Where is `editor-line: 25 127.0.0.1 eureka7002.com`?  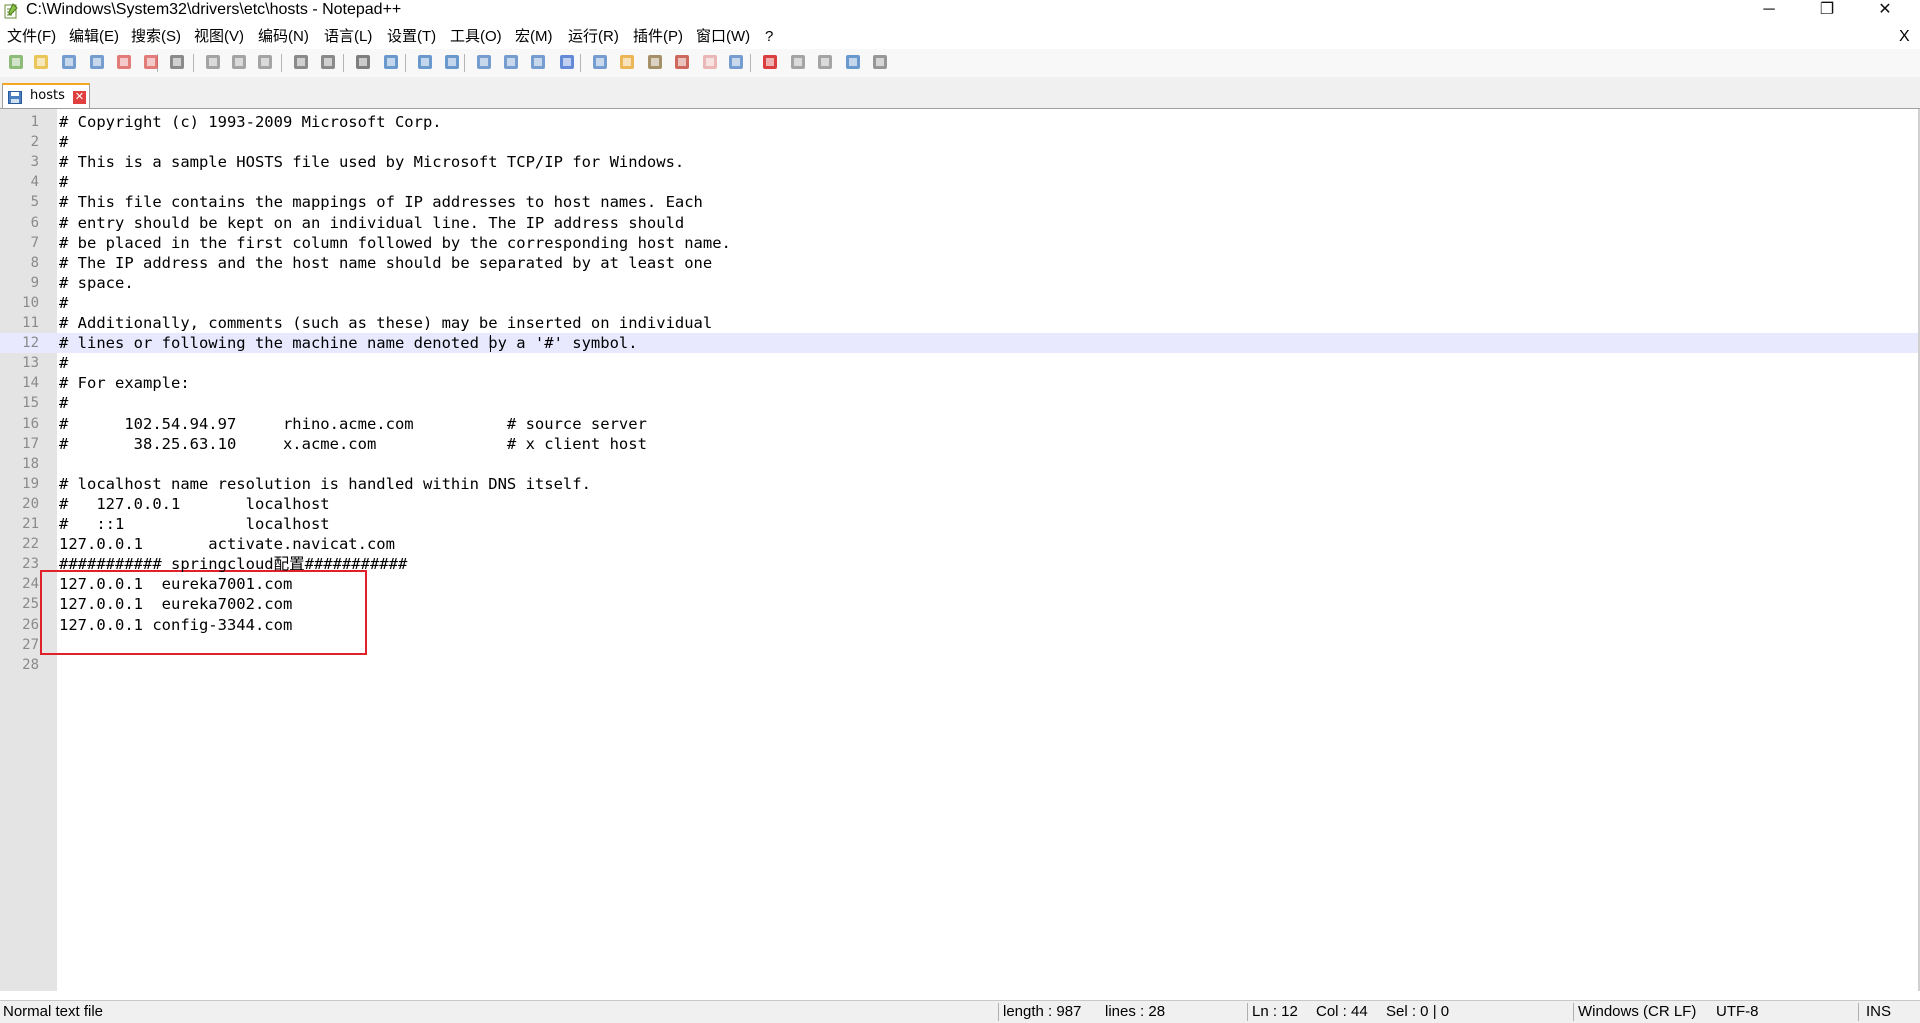 editor-line: 25 127.0.0.1 eureka7002.com is located at coordinates (959, 604).